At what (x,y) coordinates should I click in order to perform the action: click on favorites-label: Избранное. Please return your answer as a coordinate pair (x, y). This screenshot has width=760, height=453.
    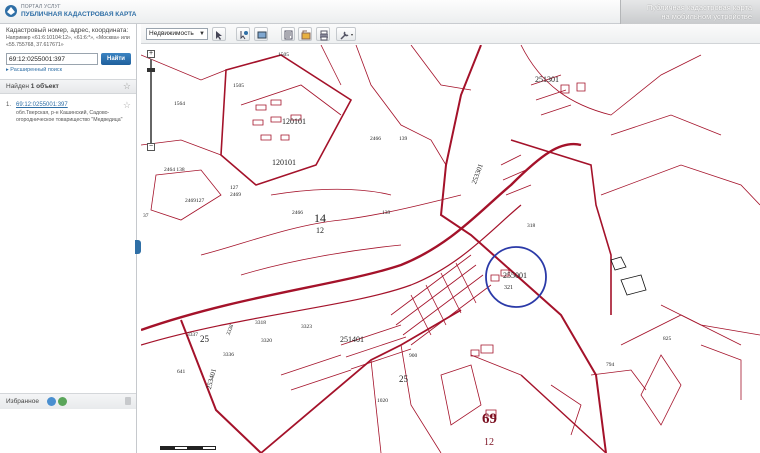
    Looking at the image, I should click on (22, 401).